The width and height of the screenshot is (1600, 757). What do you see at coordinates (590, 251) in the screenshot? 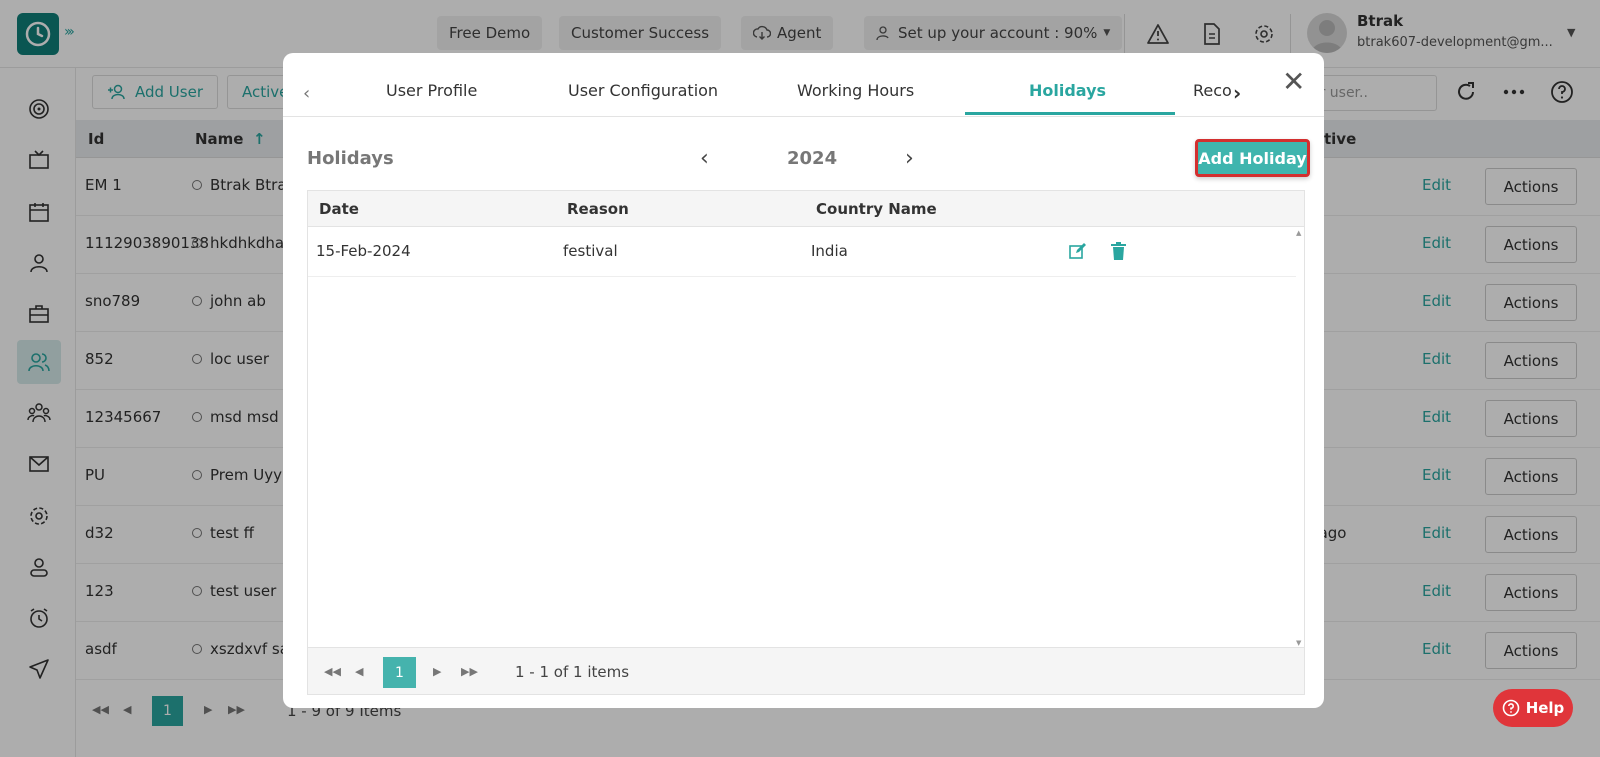
I see `holiday-reason: festival` at bounding box center [590, 251].